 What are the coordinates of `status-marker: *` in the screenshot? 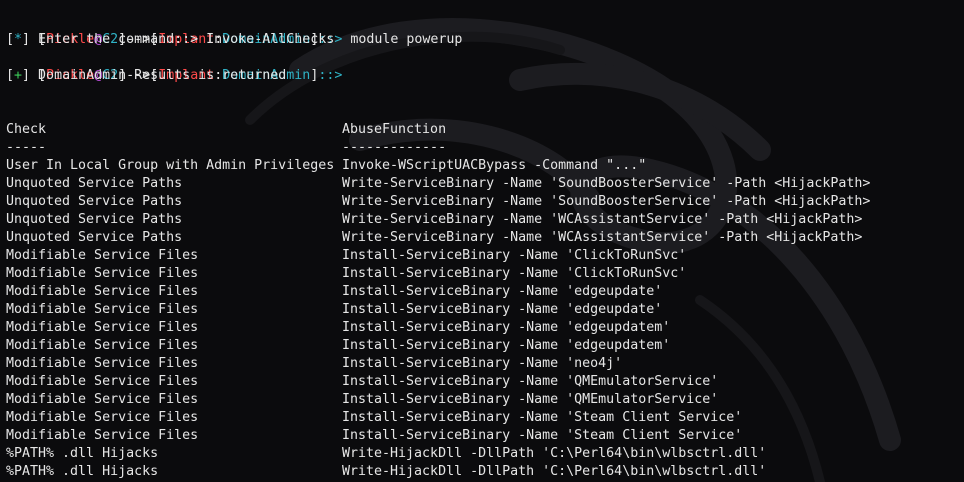 It's located at (18, 39).